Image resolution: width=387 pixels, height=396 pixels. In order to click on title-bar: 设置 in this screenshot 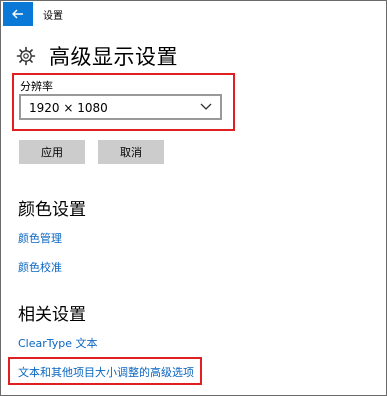, I will do `click(193, 14)`.